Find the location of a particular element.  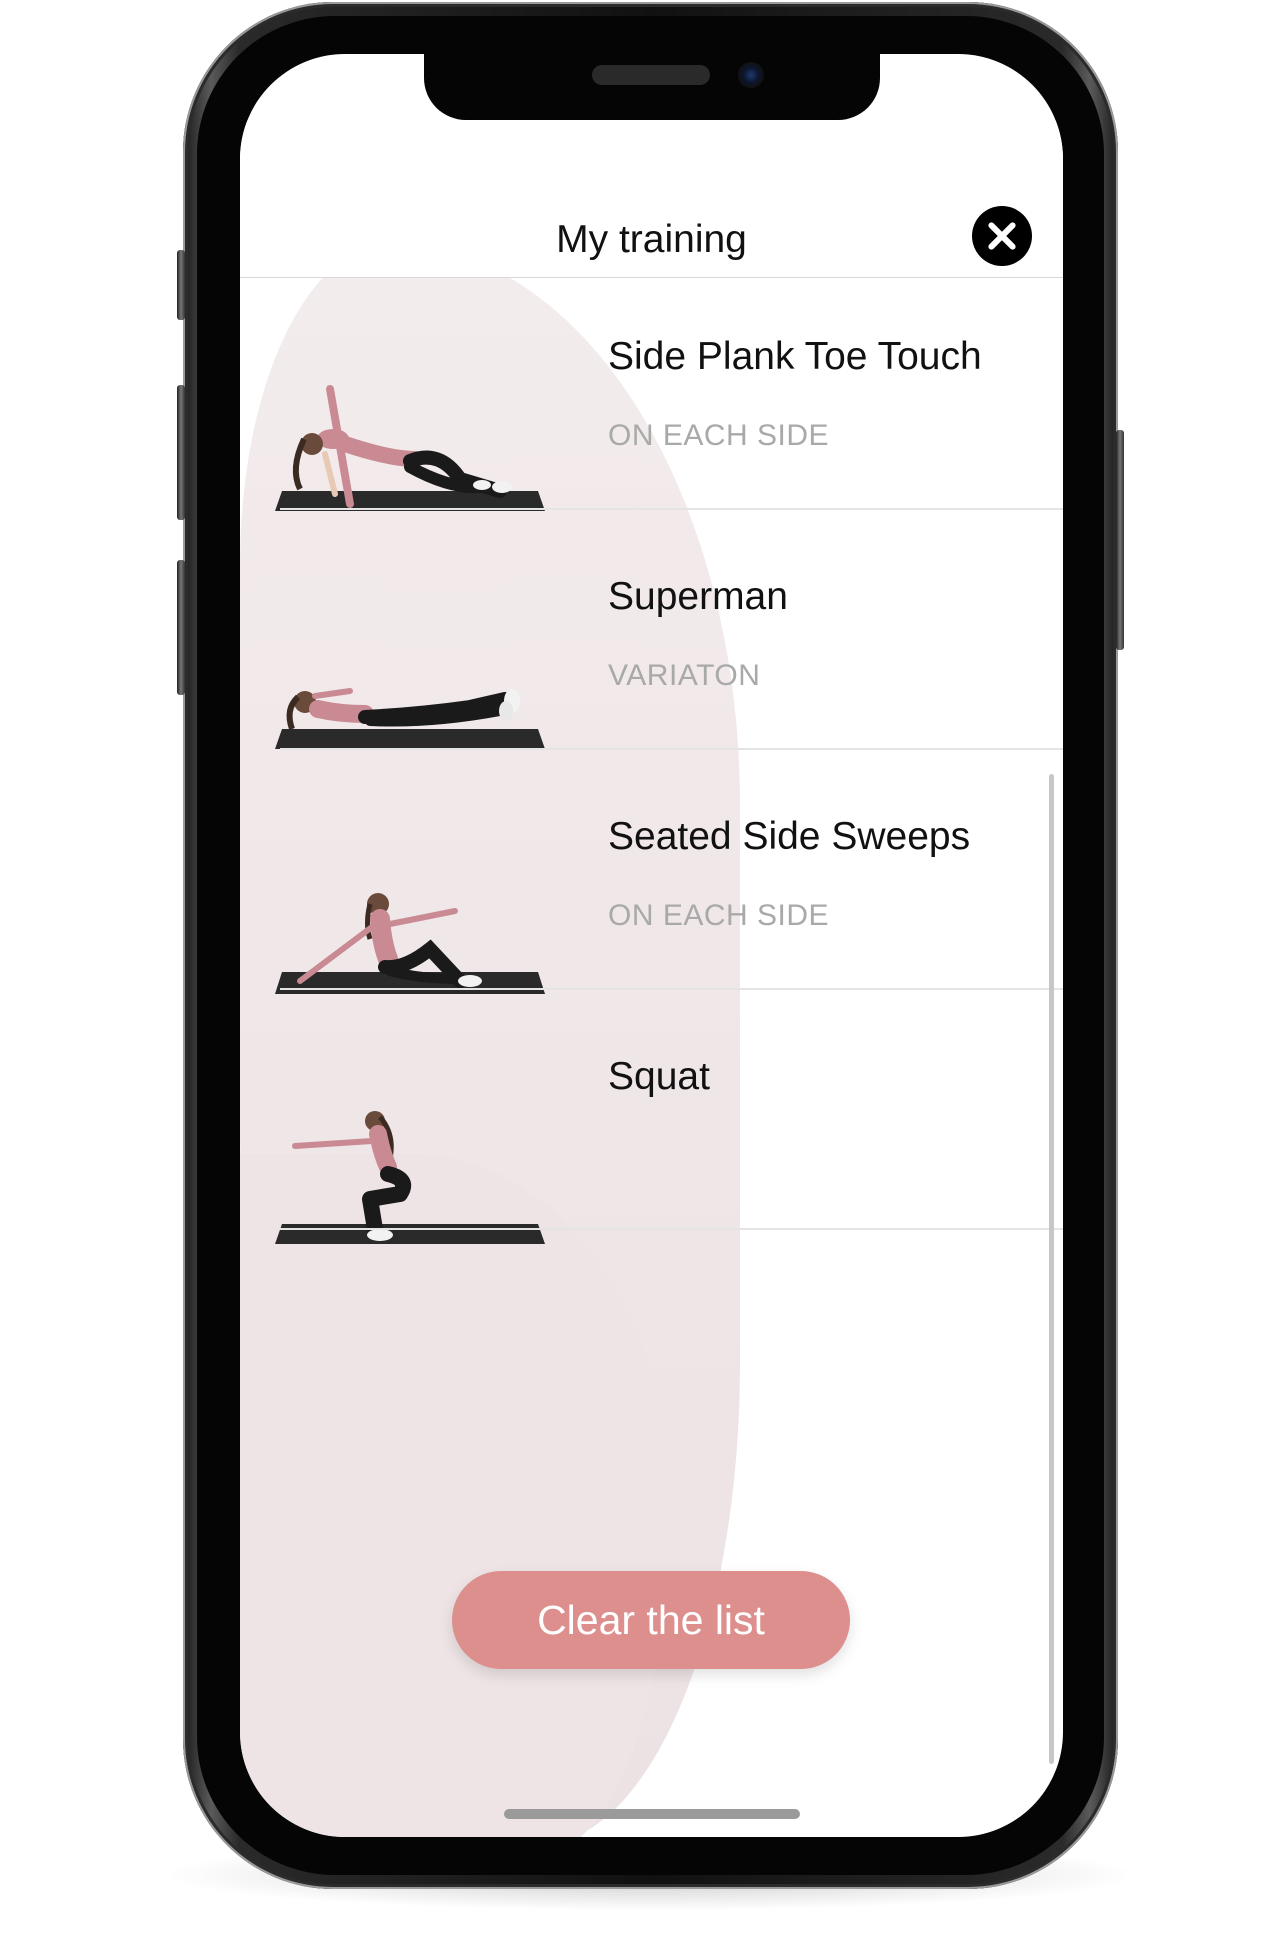

volume-up-button is located at coordinates (181, 452).